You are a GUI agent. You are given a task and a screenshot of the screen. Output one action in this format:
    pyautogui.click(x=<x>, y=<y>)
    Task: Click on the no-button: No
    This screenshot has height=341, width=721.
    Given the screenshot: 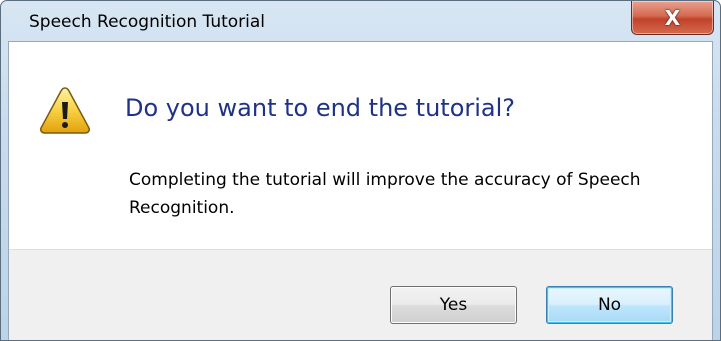 What is the action you would take?
    pyautogui.click(x=609, y=305)
    